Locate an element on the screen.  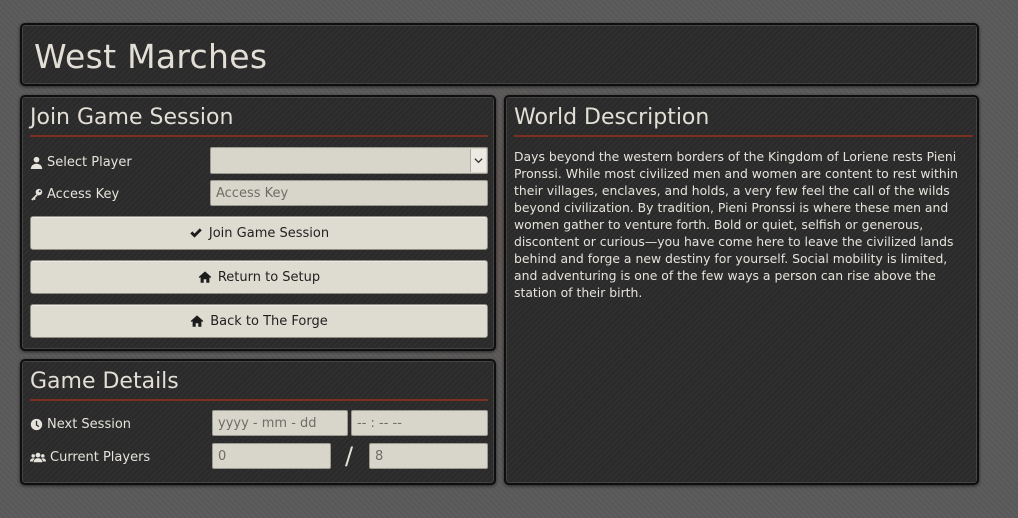
join-session-button: Join Game Session is located at coordinates (259, 233).